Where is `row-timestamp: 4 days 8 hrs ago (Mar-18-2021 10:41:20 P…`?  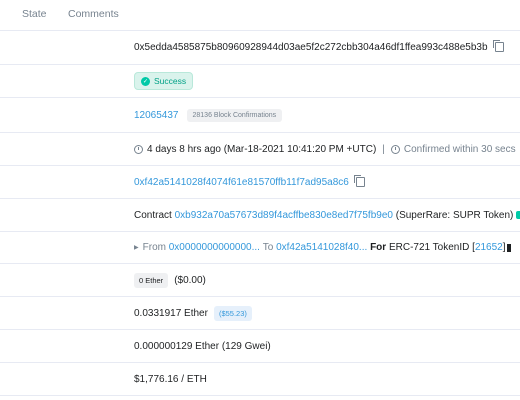 row-timestamp: 4 days 8 hrs ago (Mar-18-2021 10:41:20 P… is located at coordinates (260, 149).